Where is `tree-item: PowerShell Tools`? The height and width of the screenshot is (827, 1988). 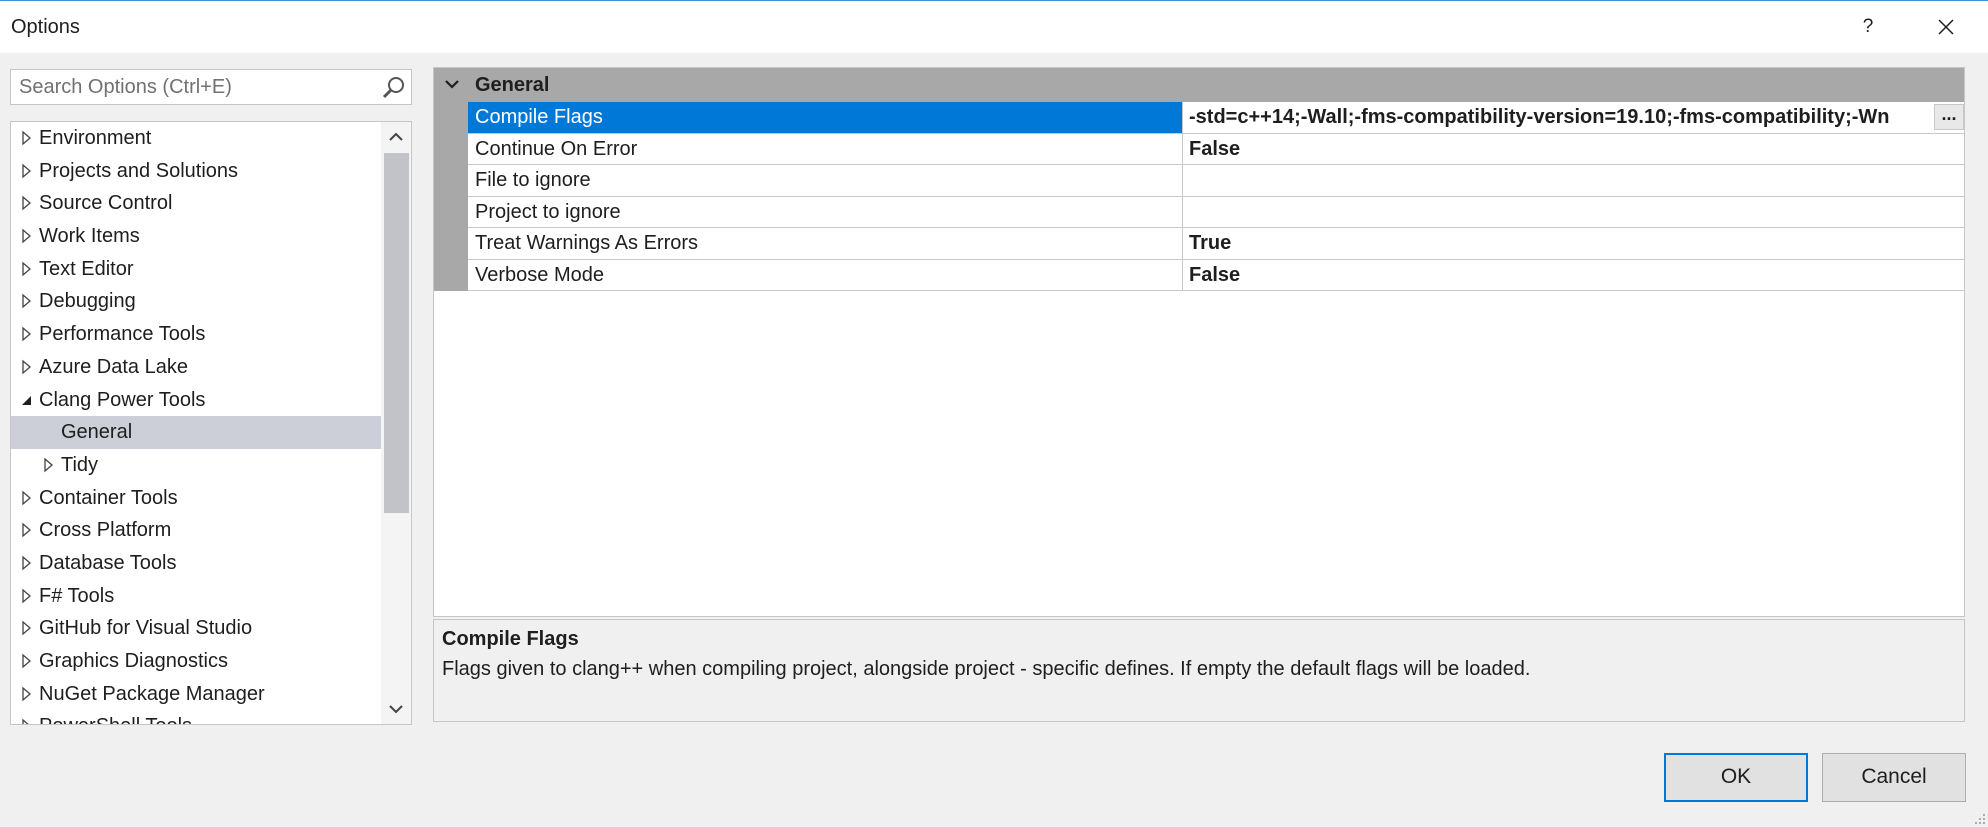
tree-item: PowerShell Tools is located at coordinates (196, 717).